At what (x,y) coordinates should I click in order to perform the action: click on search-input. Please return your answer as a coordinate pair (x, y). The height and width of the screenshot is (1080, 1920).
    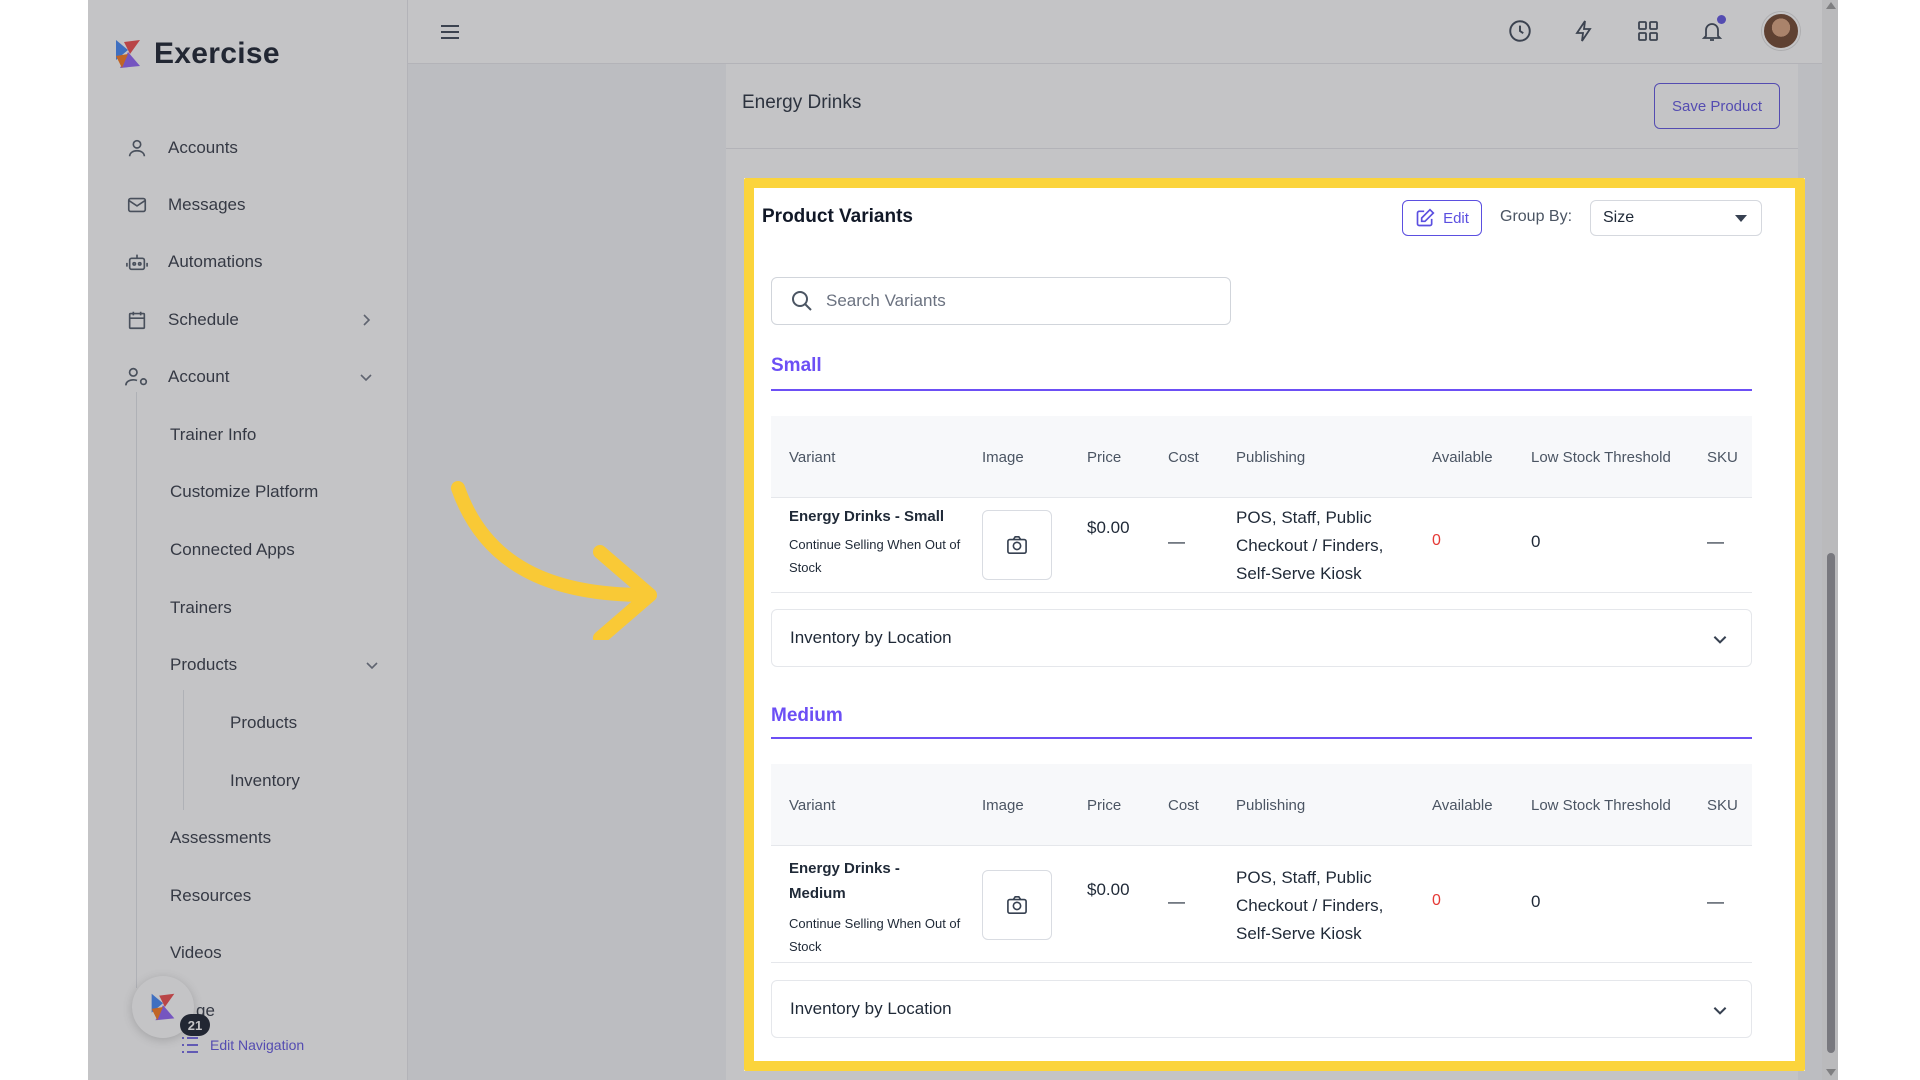
    Looking at the image, I should click on (1016, 301).